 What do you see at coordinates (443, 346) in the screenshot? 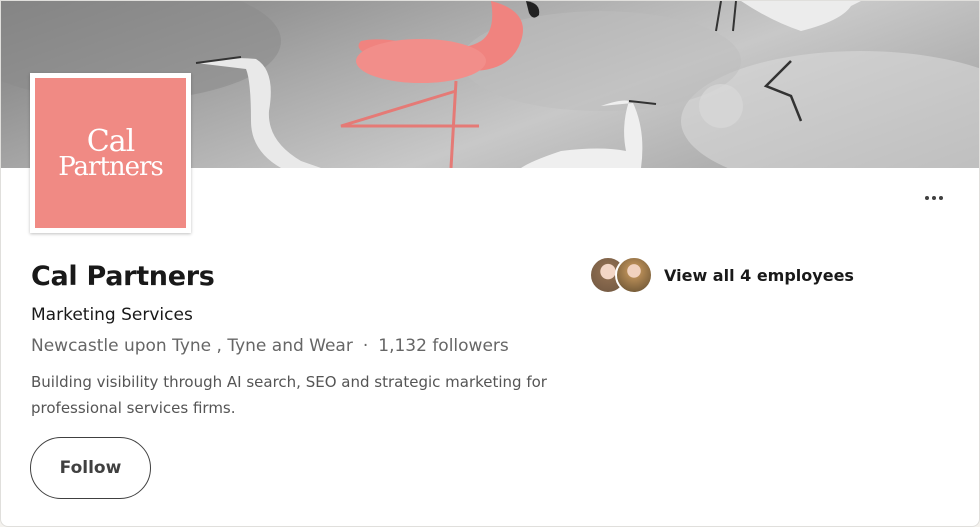
I see `followers-count: 1,132 followers` at bounding box center [443, 346].